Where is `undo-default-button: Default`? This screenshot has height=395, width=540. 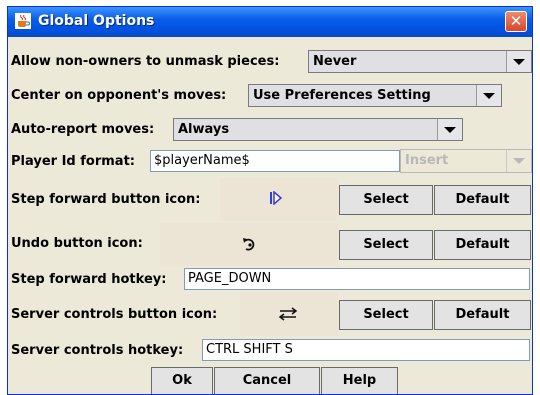 undo-default-button: Default is located at coordinates (482, 245).